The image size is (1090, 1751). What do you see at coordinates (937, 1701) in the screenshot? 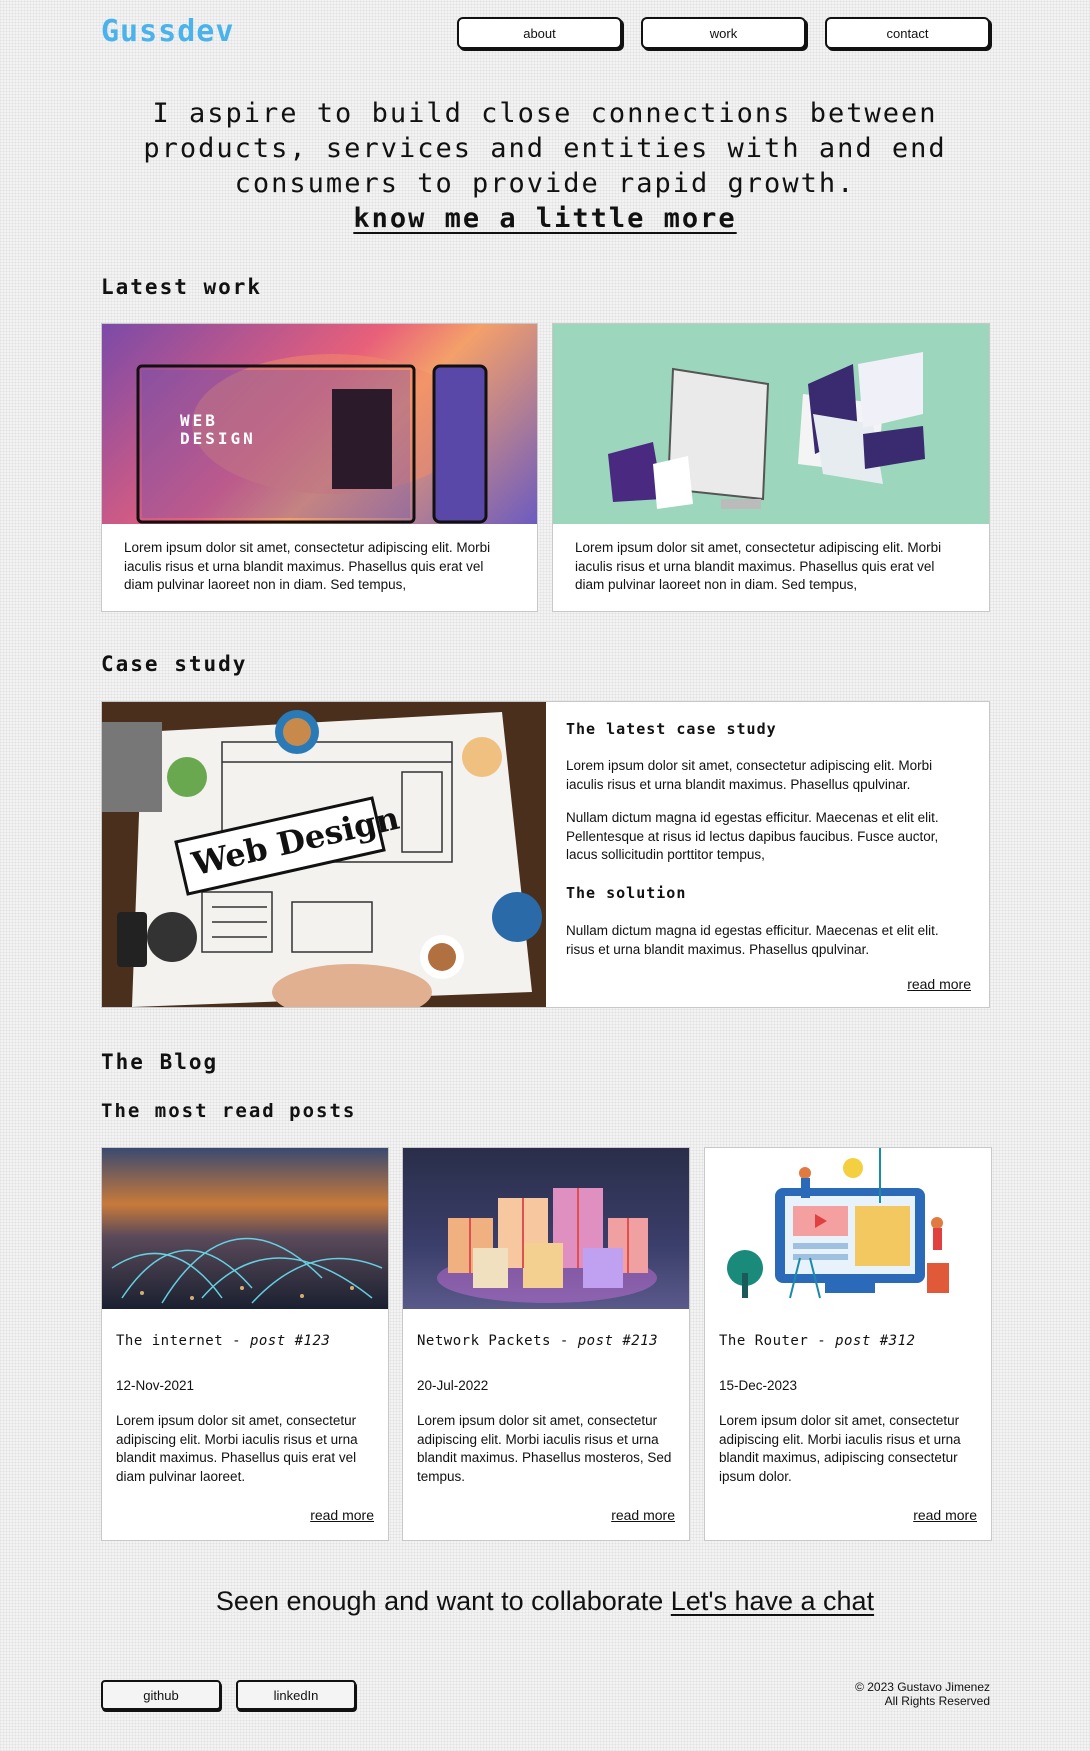
I see `rights-text: All Rights Reserved` at bounding box center [937, 1701].